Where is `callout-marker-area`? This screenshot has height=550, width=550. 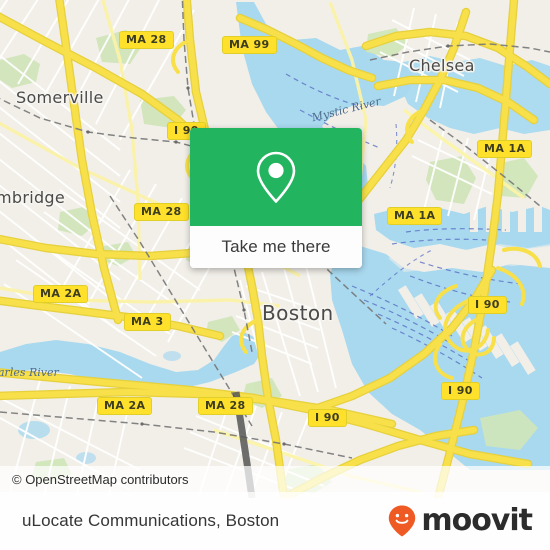 callout-marker-area is located at coordinates (276, 177).